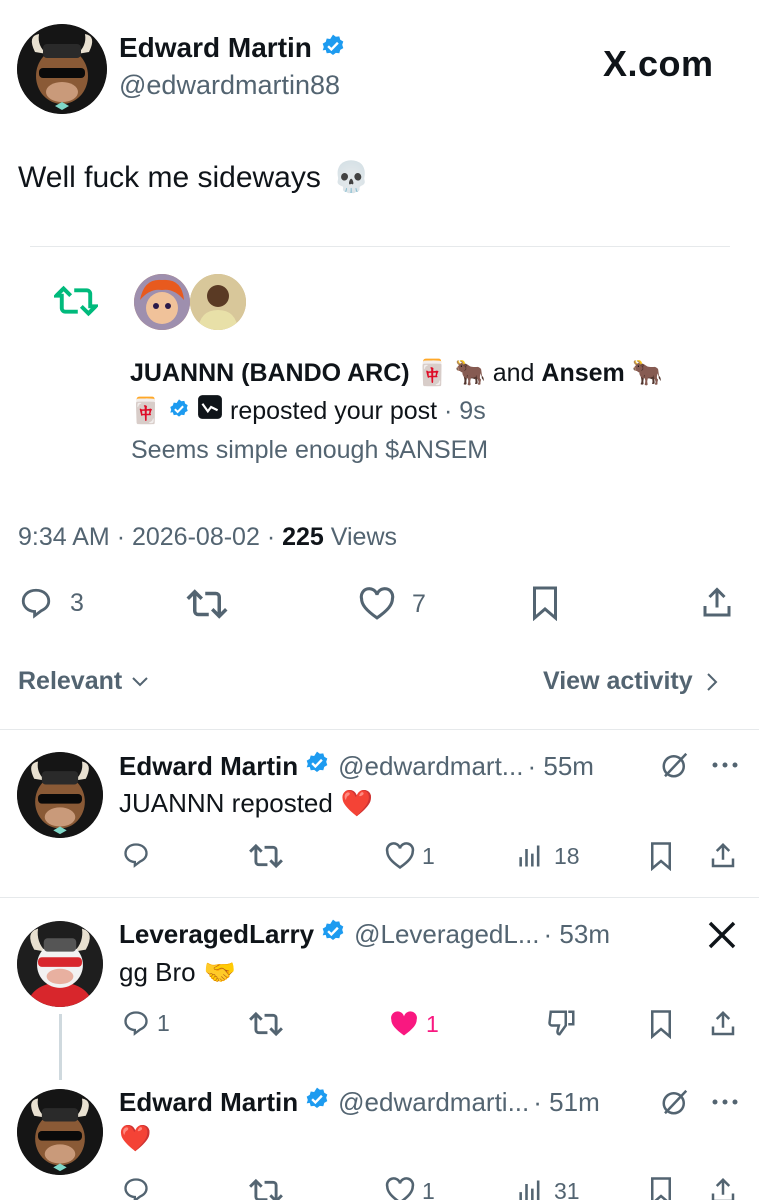 The width and height of the screenshot is (759, 1200). I want to click on post-time: 9:34 AM, so click(64, 537).